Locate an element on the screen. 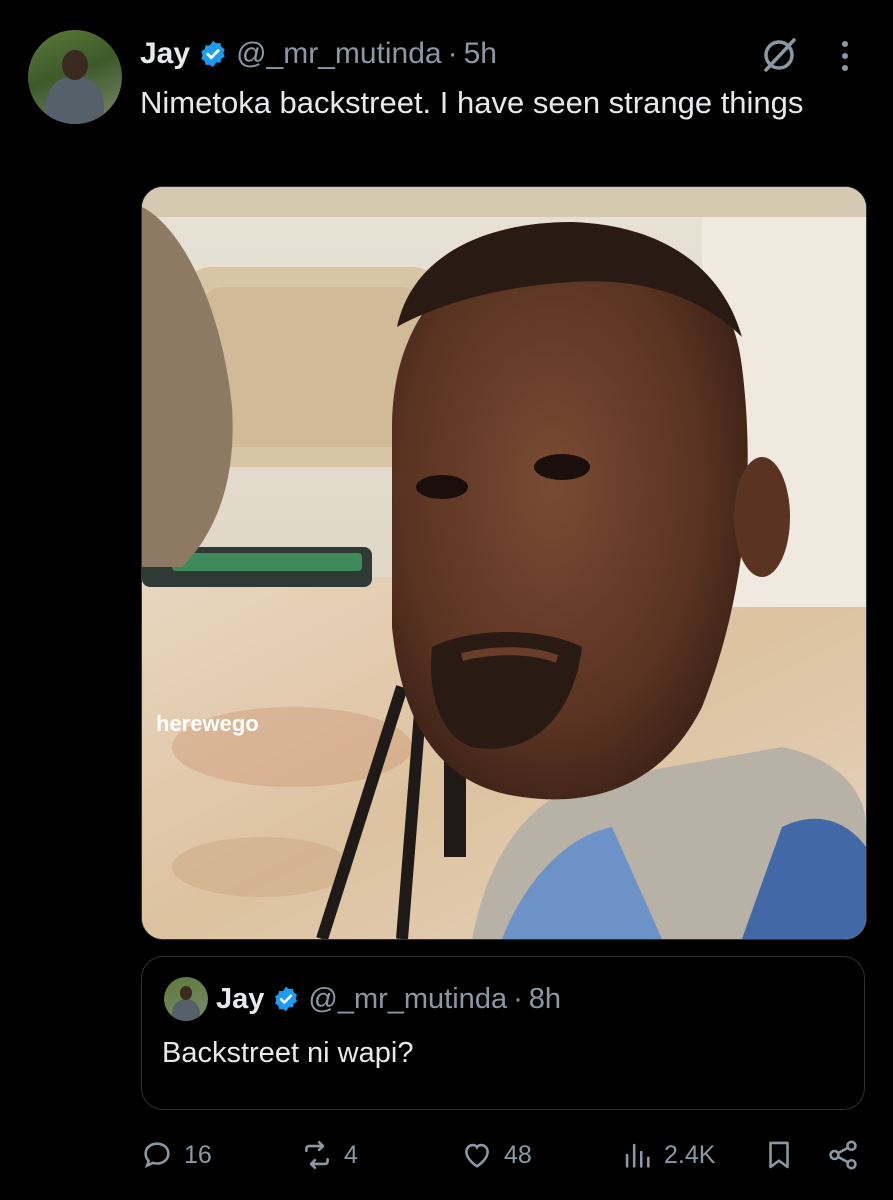 This screenshot has height=1200, width=893. like-icon is located at coordinates (477, 1155).